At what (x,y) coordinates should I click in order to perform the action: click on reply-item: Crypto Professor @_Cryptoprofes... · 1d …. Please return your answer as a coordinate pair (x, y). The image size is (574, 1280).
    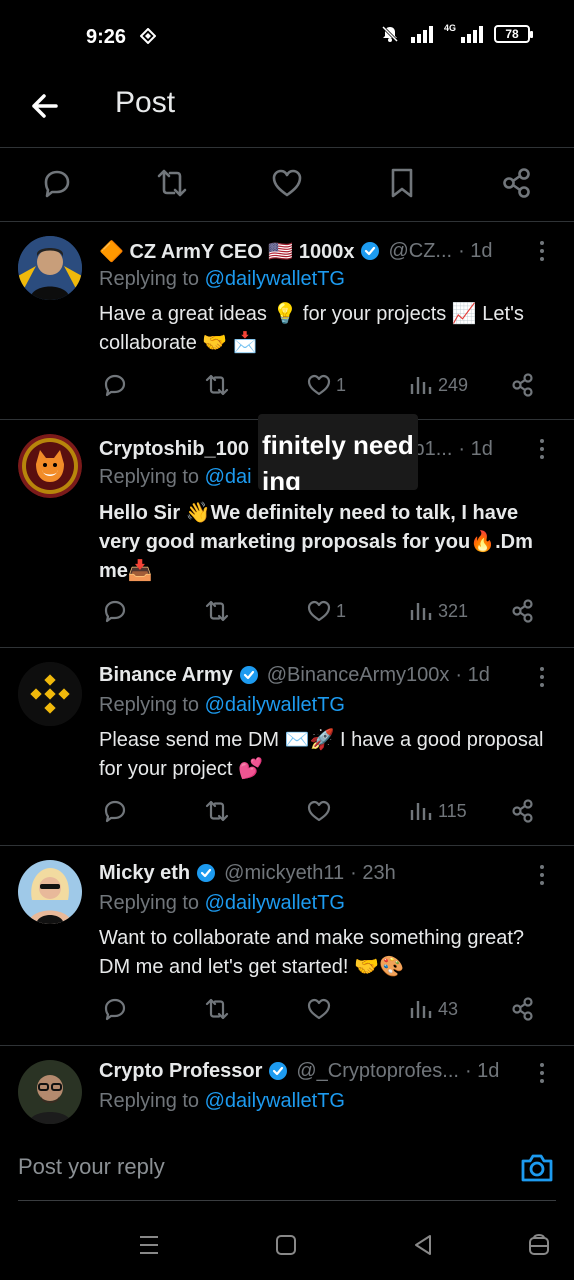
    Looking at the image, I should click on (287, 1088).